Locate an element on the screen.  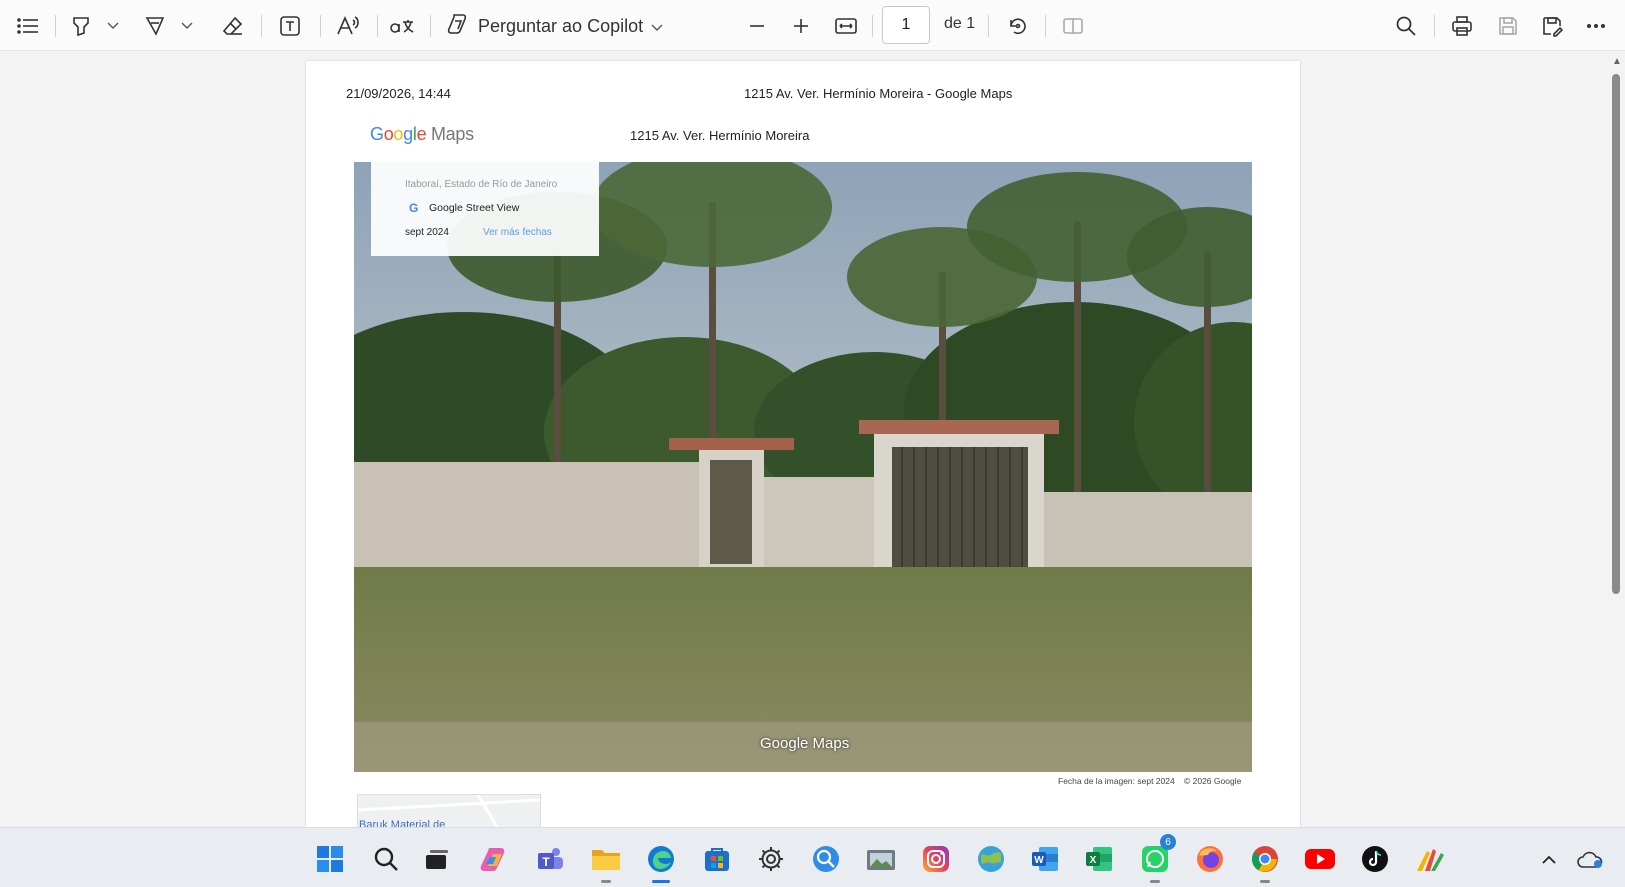
start-icon is located at coordinates (330, 859).